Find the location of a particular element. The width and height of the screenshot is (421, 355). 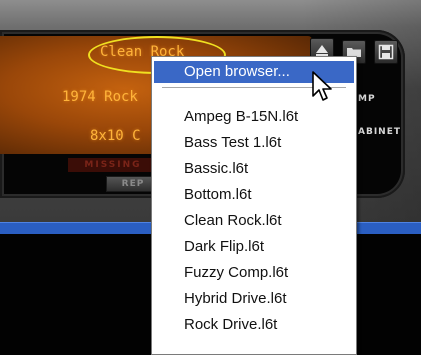

menu-item-preset: Rock Drive.l6t is located at coordinates (254, 325).